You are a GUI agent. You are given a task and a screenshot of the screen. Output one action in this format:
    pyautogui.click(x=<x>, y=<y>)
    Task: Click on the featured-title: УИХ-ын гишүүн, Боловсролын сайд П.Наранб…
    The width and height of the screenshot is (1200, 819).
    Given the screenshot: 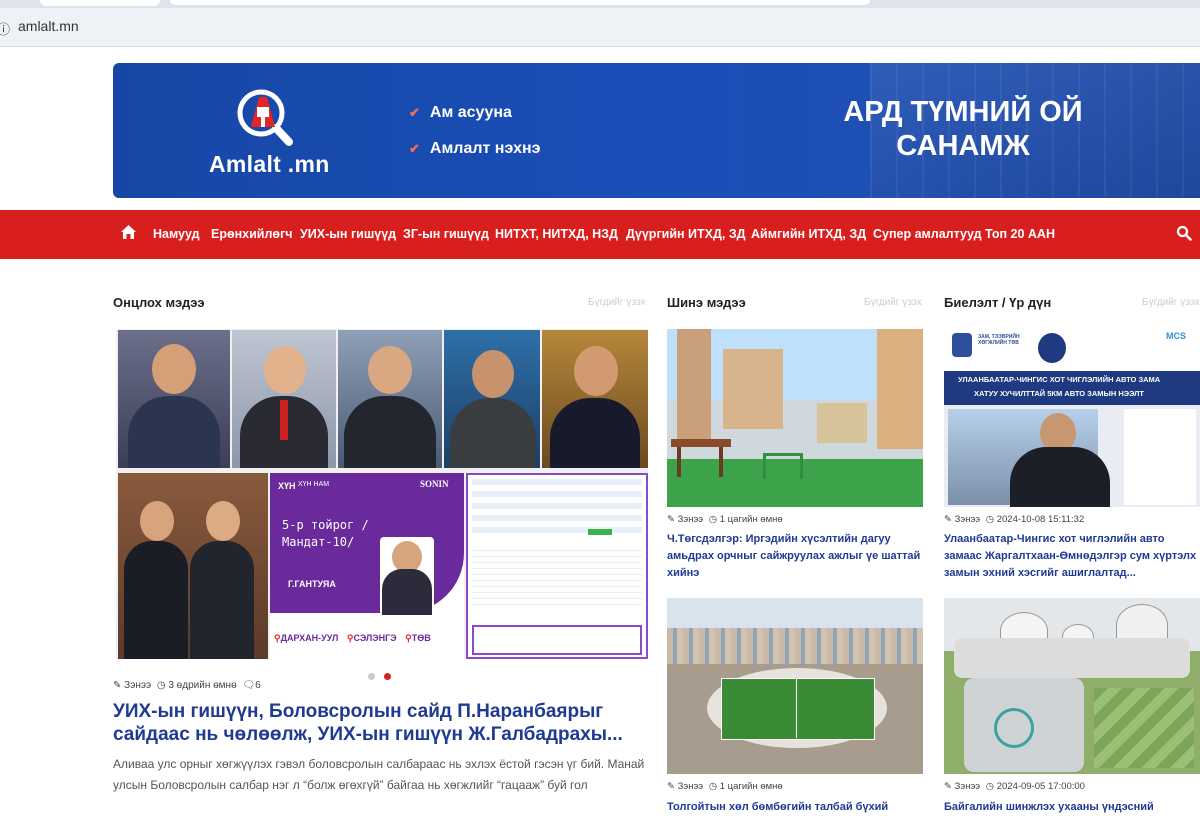 What is the action you would take?
    pyautogui.click(x=385, y=723)
    